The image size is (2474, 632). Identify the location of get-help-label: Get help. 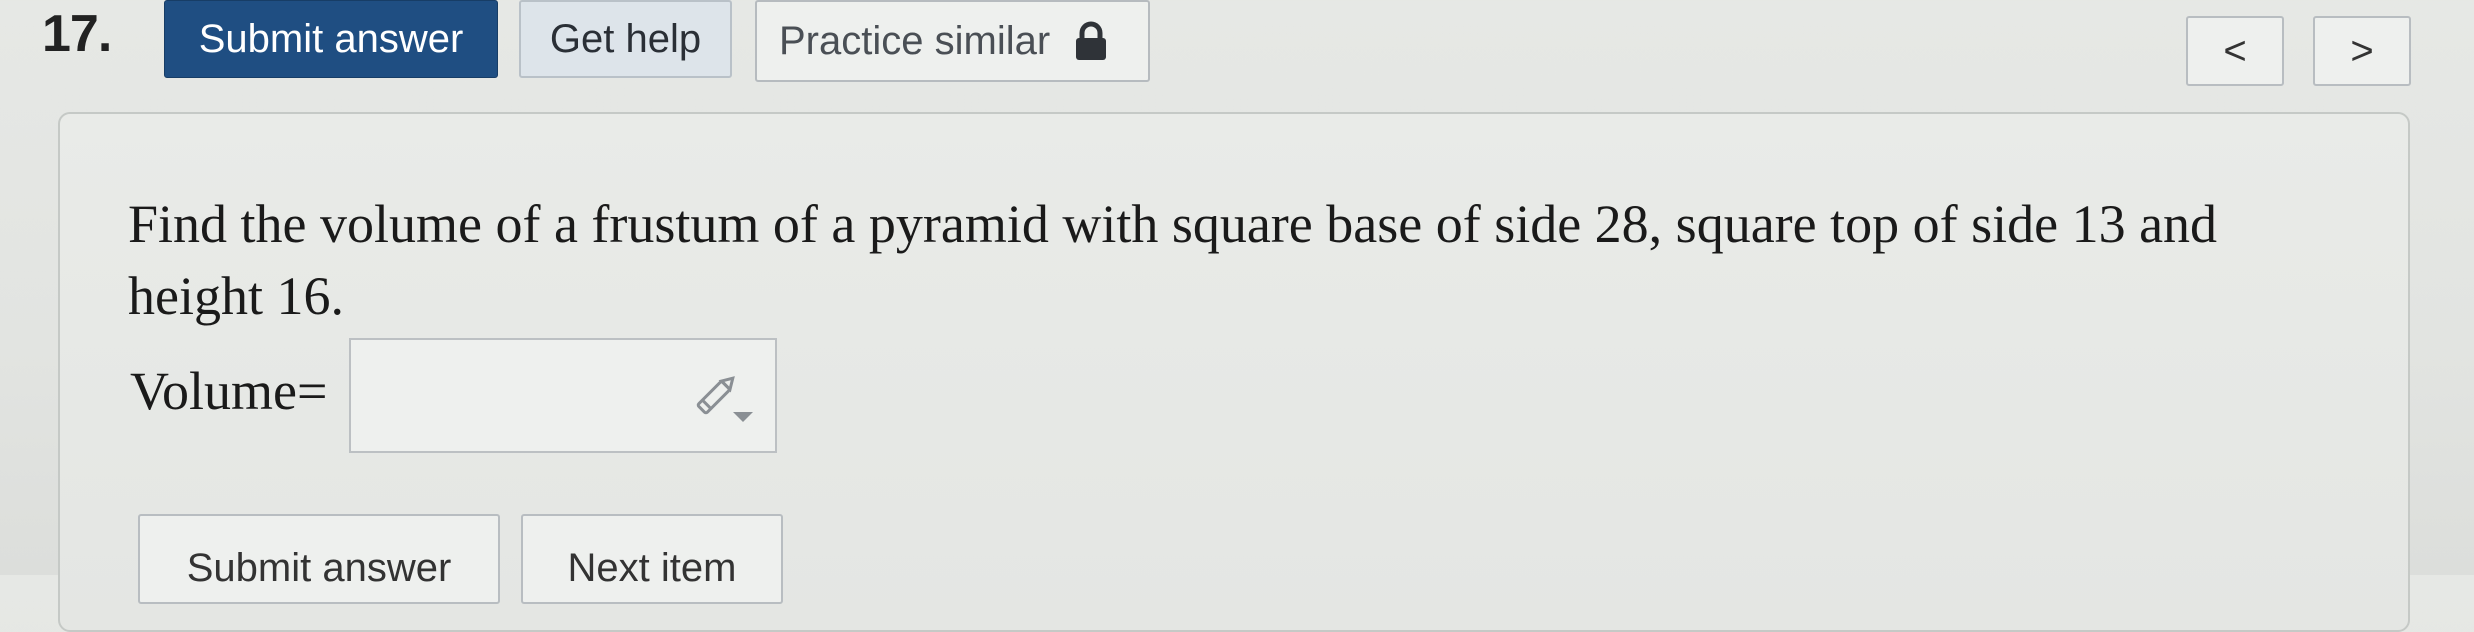
(625, 38).